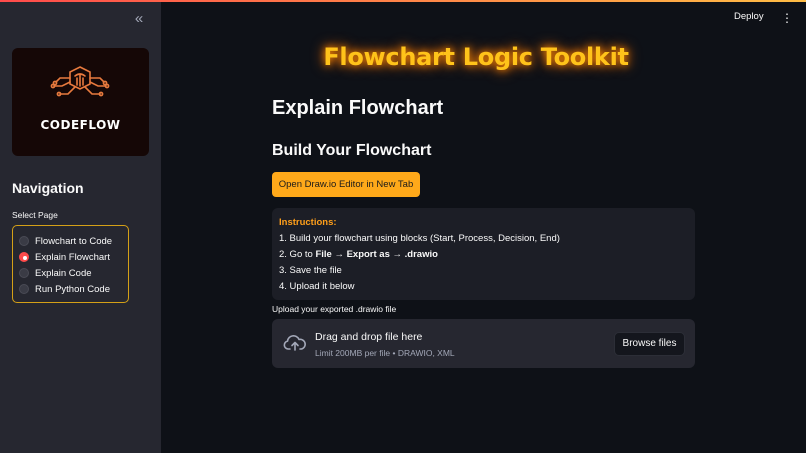  I want to click on instruction-step-2-prefix: 2. Go to, so click(297, 254).